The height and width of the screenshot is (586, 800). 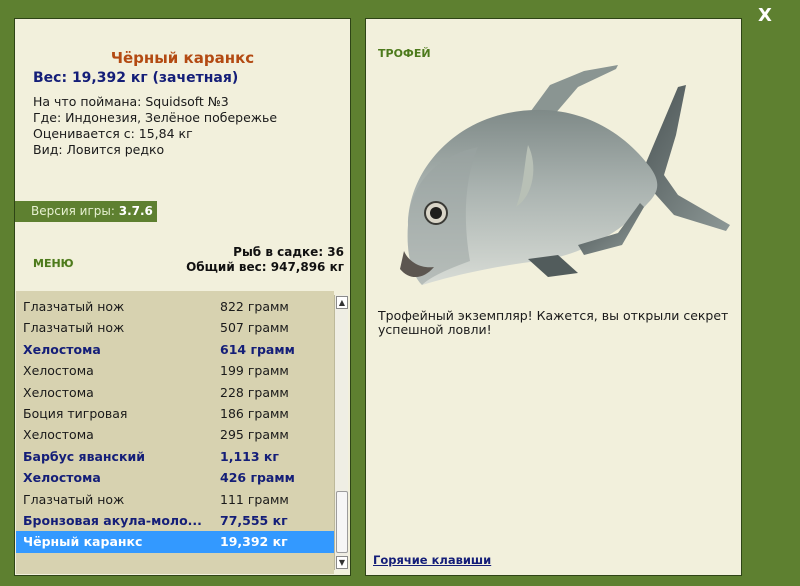 What do you see at coordinates (175, 413) in the screenshot?
I see `fish-list-row: Боция тигровая 186 грамм` at bounding box center [175, 413].